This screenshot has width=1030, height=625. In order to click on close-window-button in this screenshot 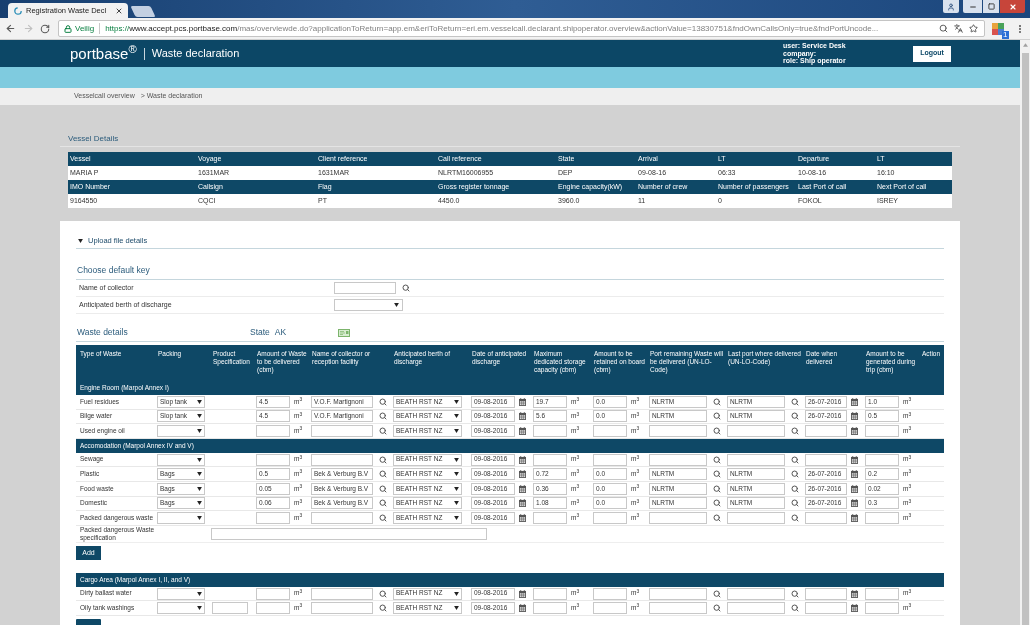, I will do `click(1012, 6)`.